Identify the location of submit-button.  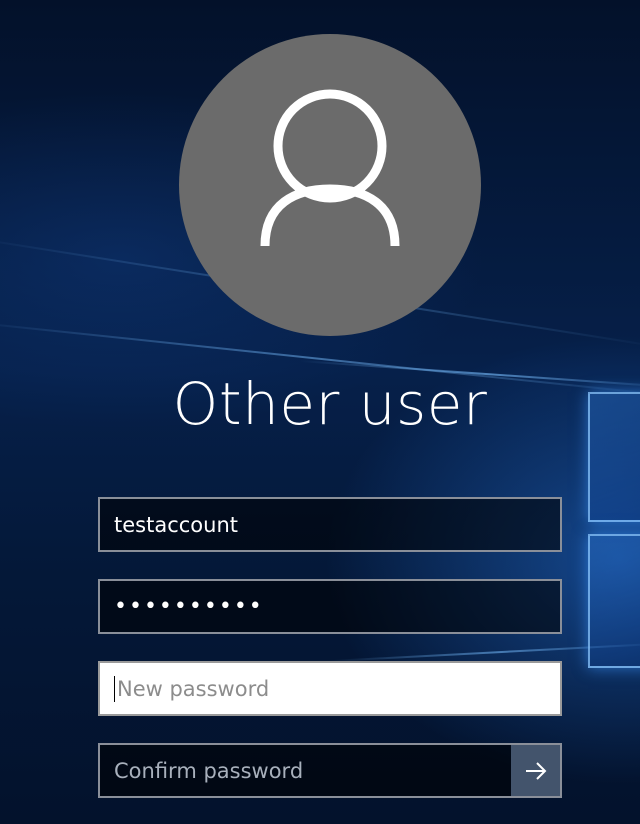
(535, 770).